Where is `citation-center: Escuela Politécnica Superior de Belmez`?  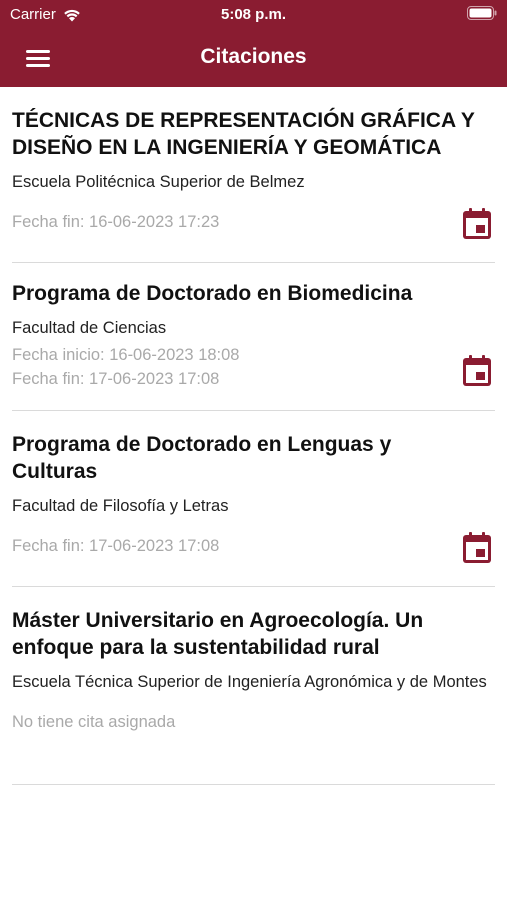 citation-center: Escuela Politécnica Superior de Belmez is located at coordinates (158, 182).